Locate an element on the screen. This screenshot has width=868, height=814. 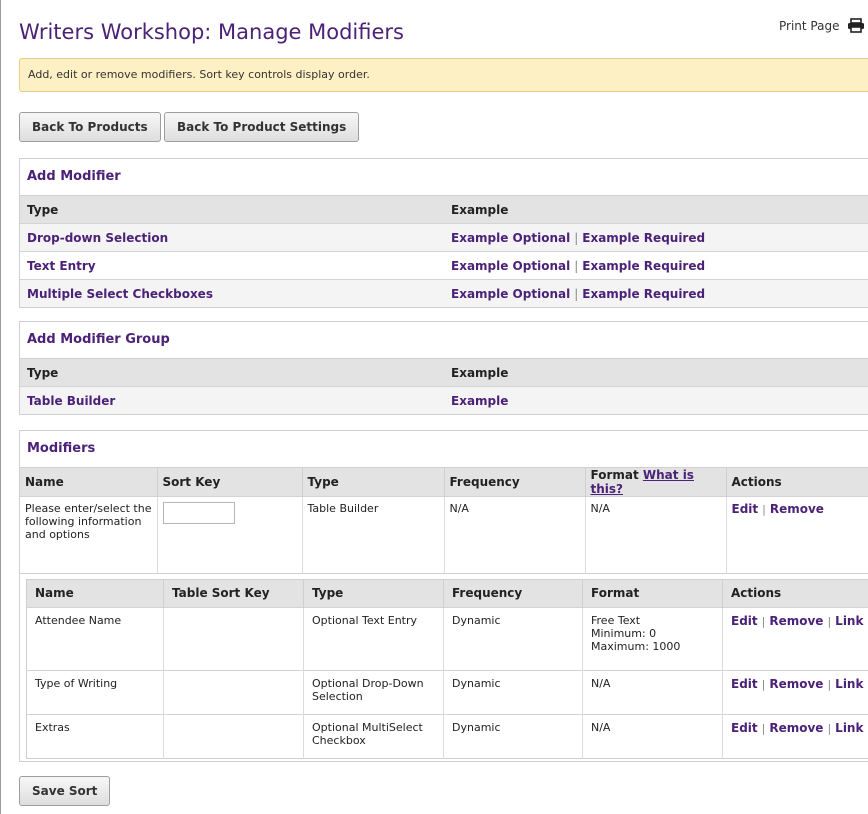
type-cell: Multiple Select Checkboxes is located at coordinates (232, 293).